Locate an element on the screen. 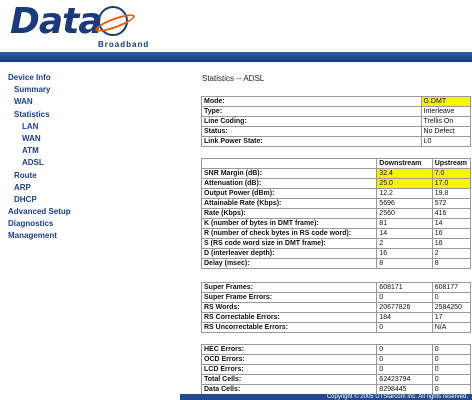  table-row: D (interleaver depth): 16 2 is located at coordinates (336, 253).